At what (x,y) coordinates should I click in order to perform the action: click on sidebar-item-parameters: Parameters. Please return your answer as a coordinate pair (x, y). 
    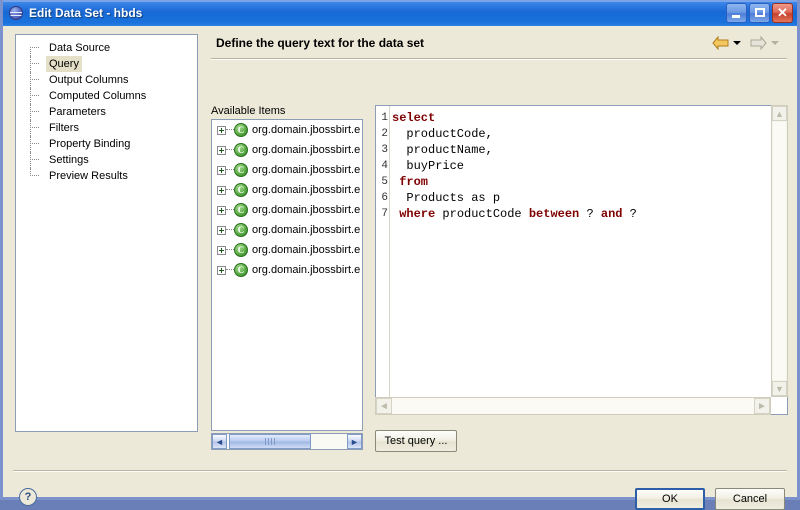
    Looking at the image, I should click on (106, 112).